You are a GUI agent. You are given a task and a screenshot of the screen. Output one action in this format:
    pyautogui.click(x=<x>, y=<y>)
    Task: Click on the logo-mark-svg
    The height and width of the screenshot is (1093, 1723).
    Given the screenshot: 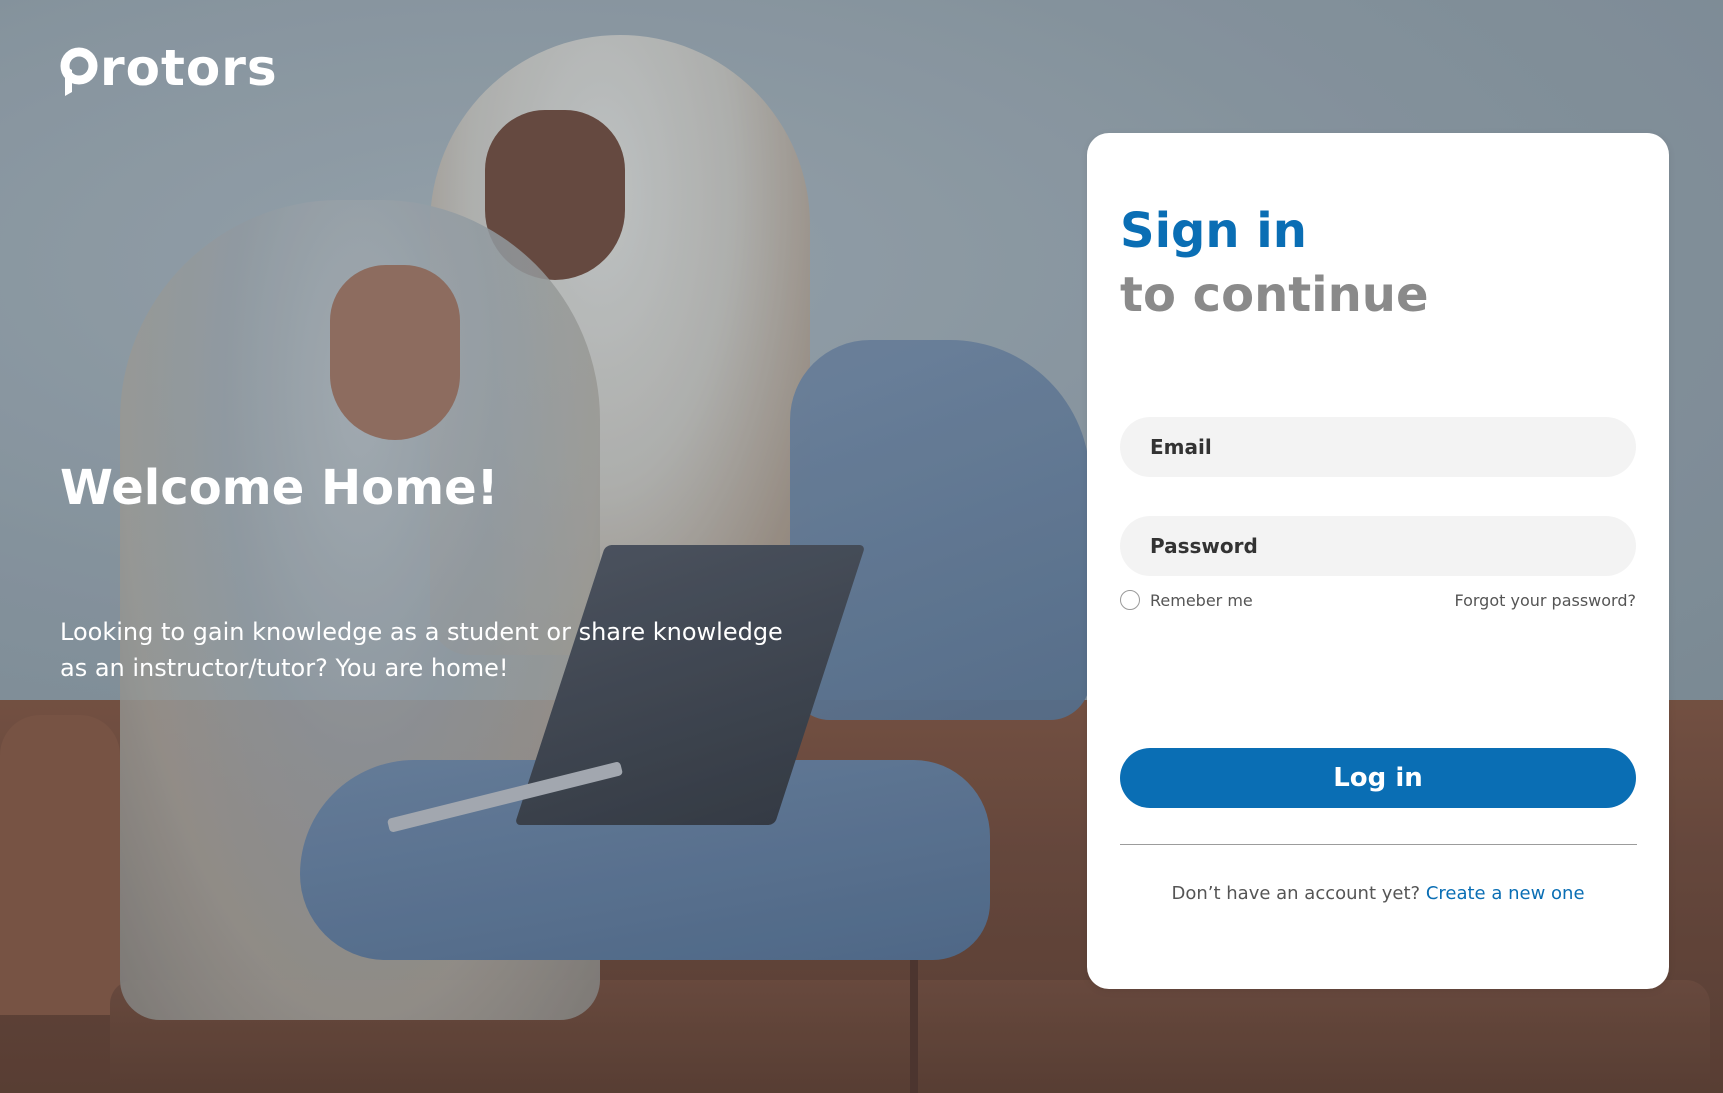 What is the action you would take?
    pyautogui.click(x=79, y=71)
    